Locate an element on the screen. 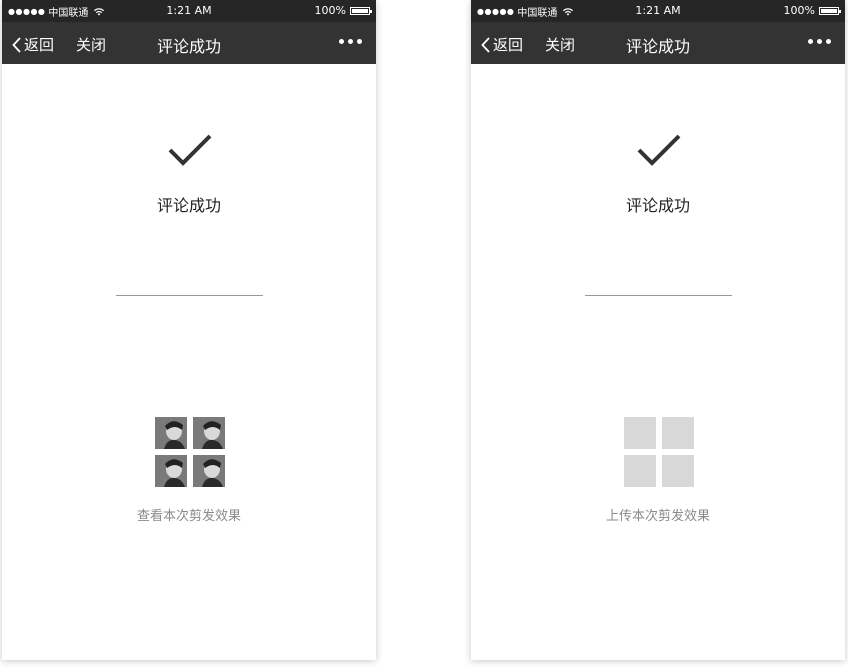 The width and height of the screenshot is (848, 672). upload-grid-placeholder-icon is located at coordinates (659, 452).